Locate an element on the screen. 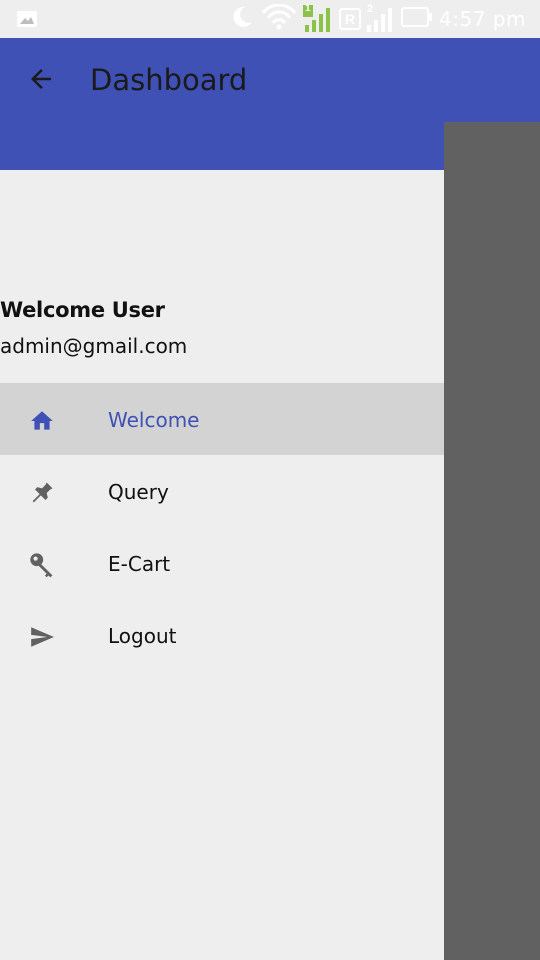  home-icon is located at coordinates (42, 421).